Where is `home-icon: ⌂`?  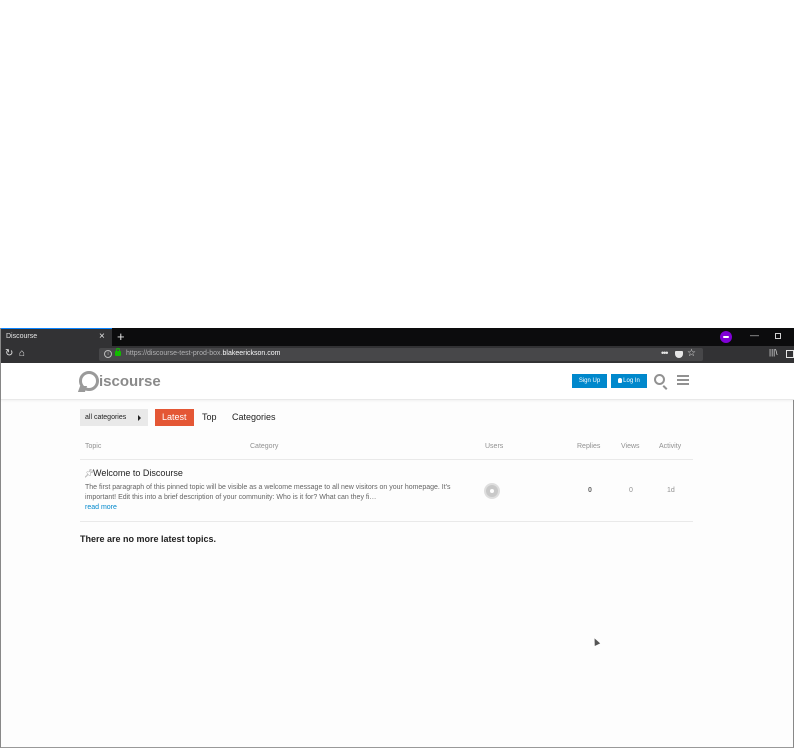 home-icon: ⌂ is located at coordinates (22, 354).